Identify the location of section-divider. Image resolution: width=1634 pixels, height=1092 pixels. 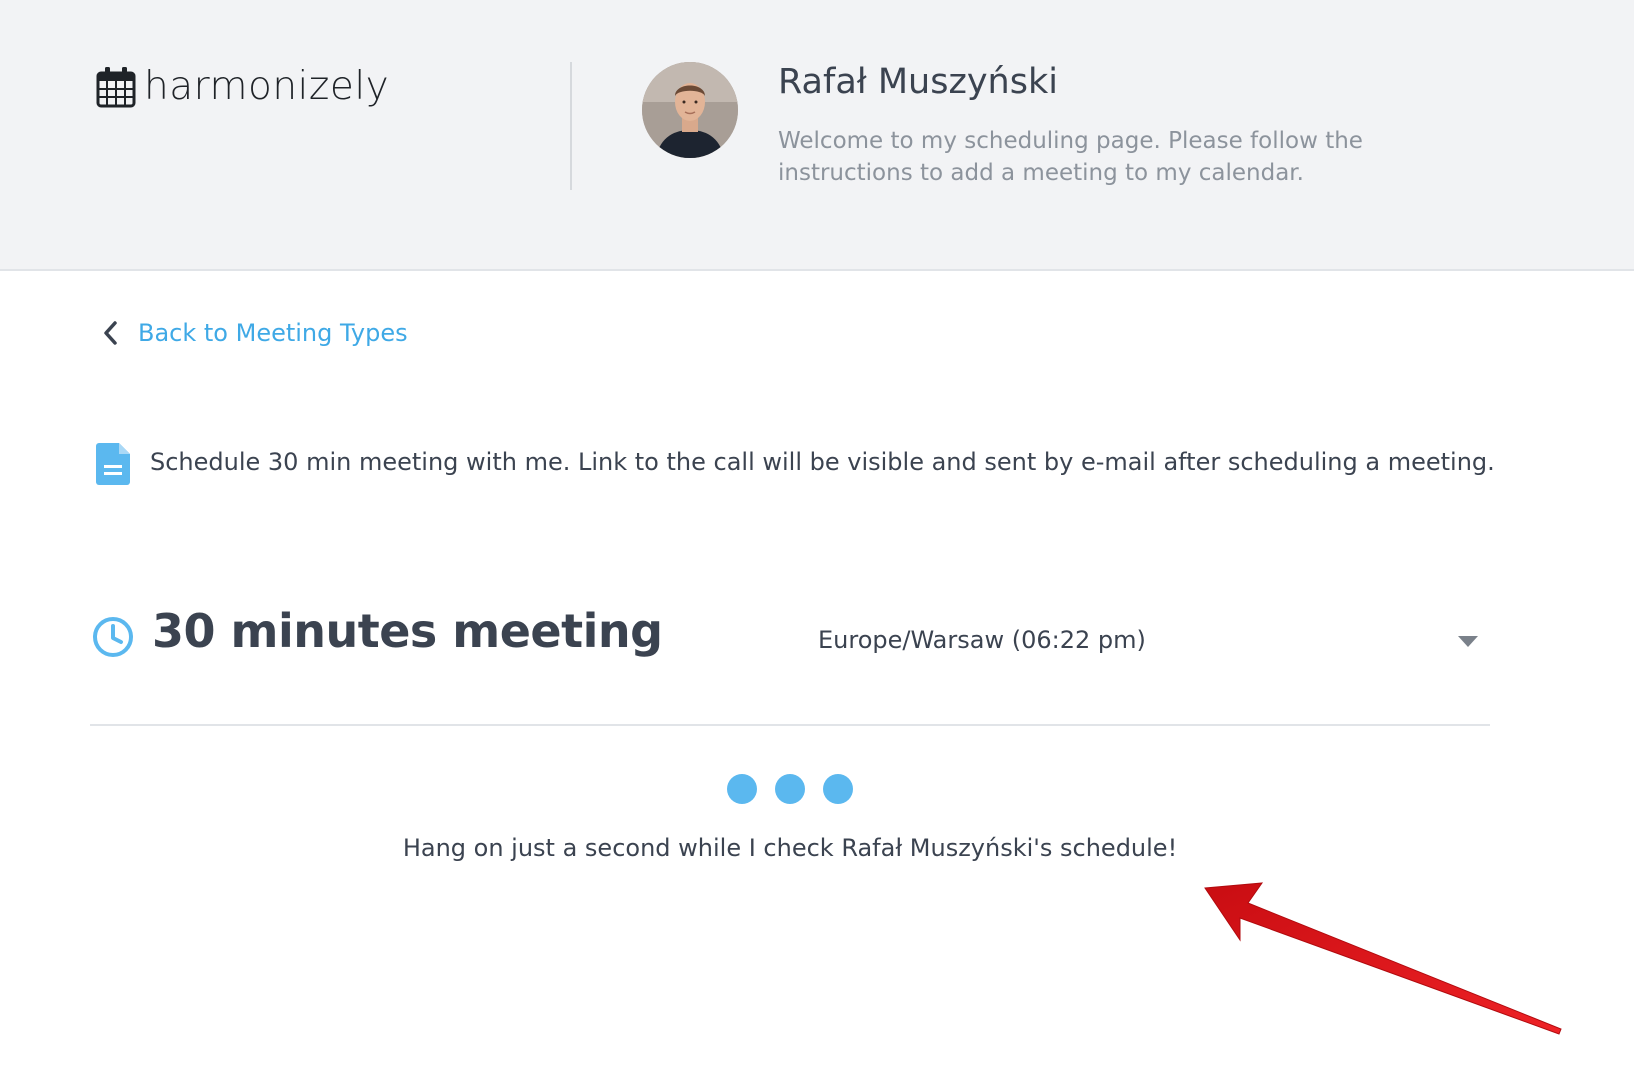
(790, 725).